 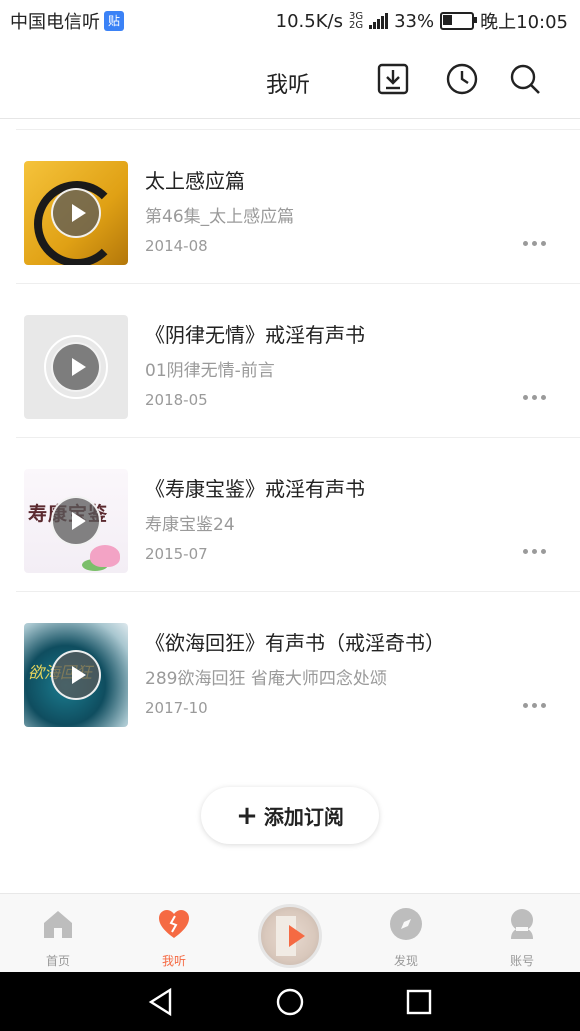 What do you see at coordinates (419, 1002) in the screenshot?
I see `recents-square-icon` at bounding box center [419, 1002].